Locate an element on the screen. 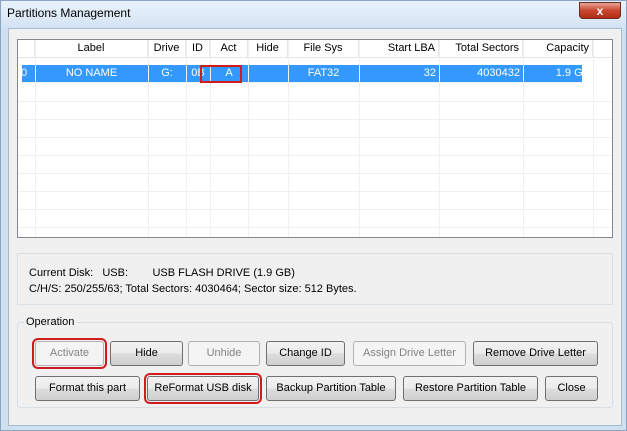  remove-drive-letter-button: Remove Drive Letter is located at coordinates (535, 353).